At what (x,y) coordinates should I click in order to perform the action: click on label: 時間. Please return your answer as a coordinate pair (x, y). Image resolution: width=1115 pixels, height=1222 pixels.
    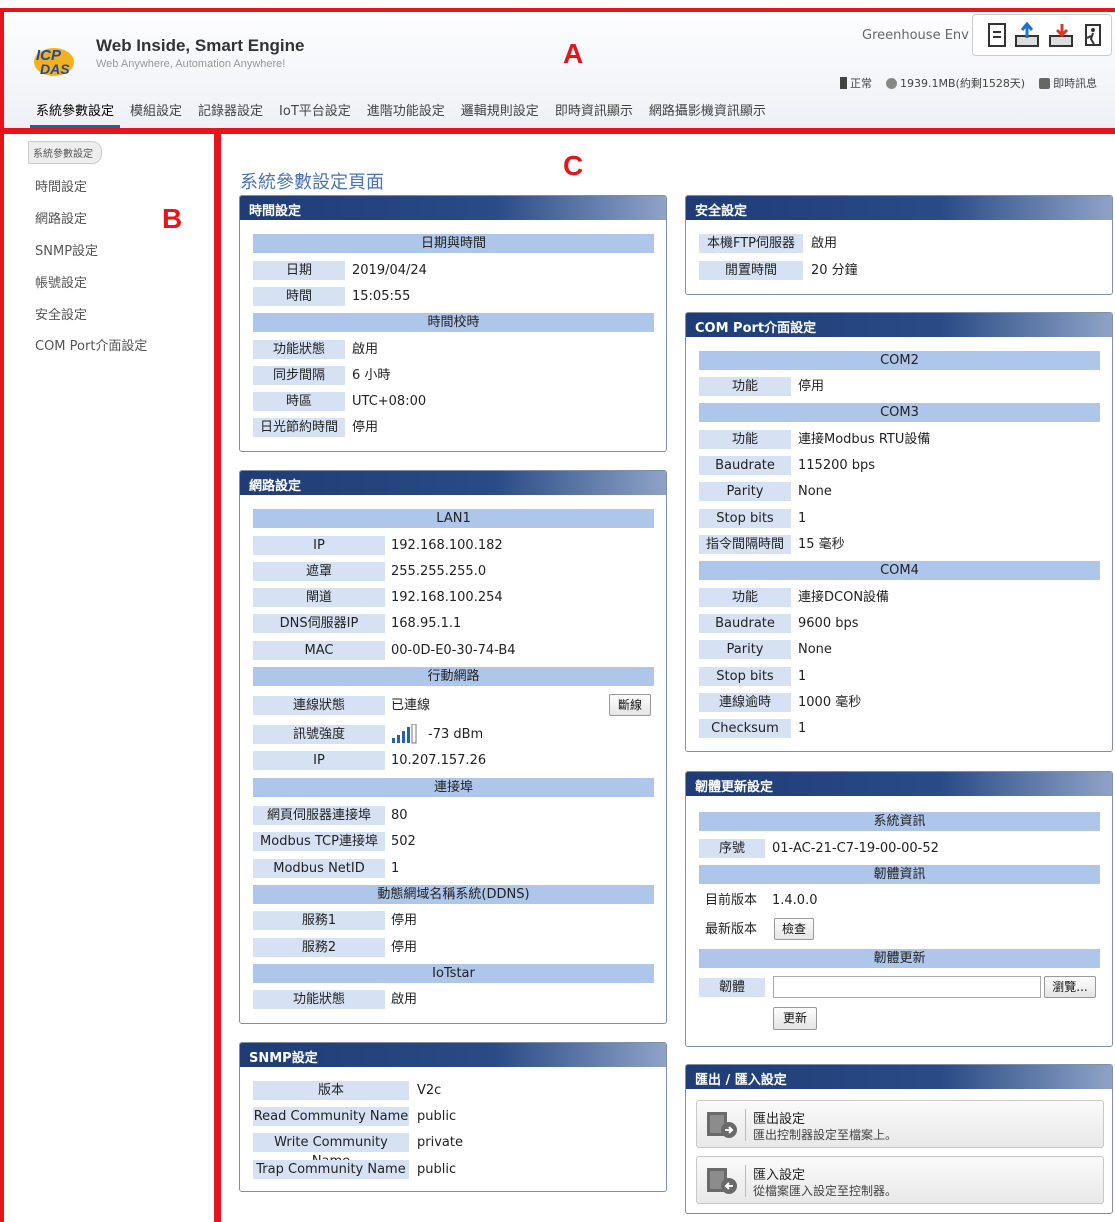
    Looking at the image, I should click on (299, 296).